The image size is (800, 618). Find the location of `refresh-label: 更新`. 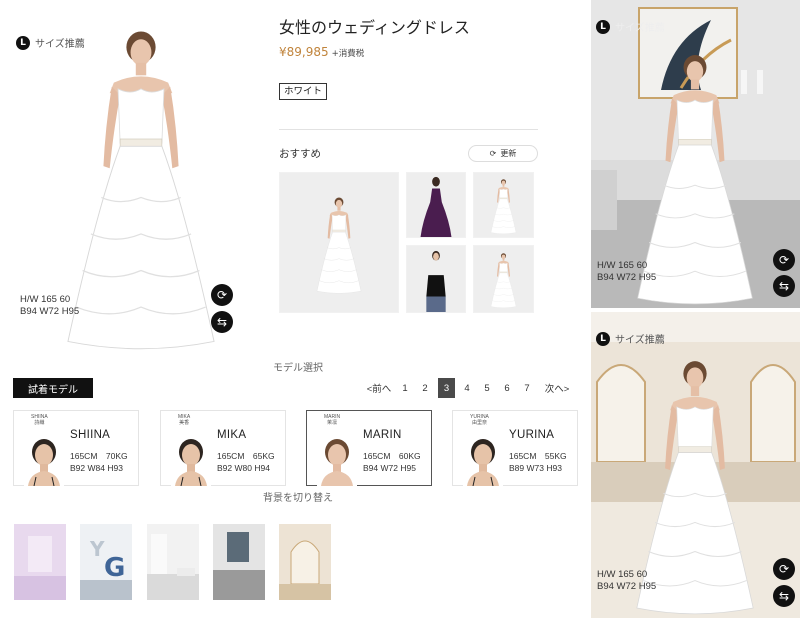

refresh-label: 更新 is located at coordinates (508, 153).